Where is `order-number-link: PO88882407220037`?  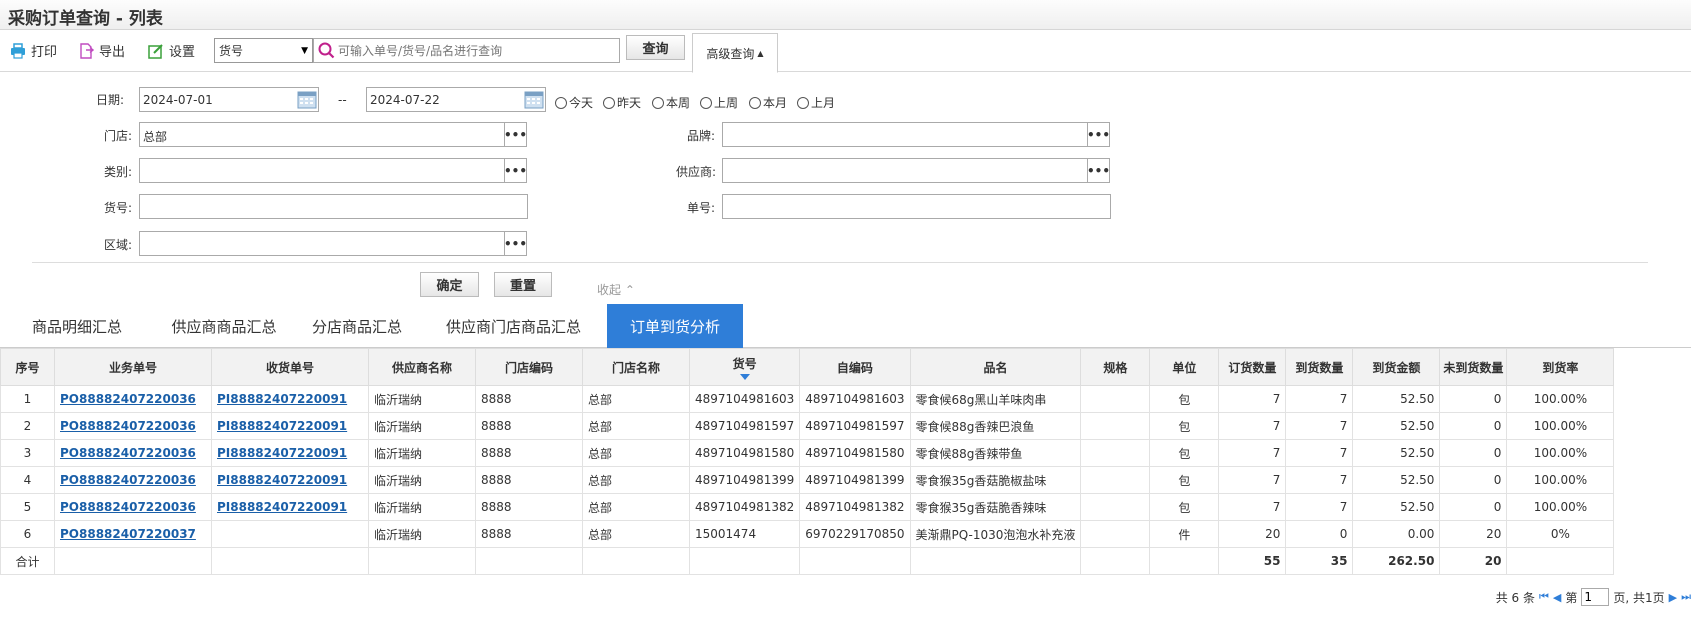
order-number-link: PO88882407220037 is located at coordinates (128, 534).